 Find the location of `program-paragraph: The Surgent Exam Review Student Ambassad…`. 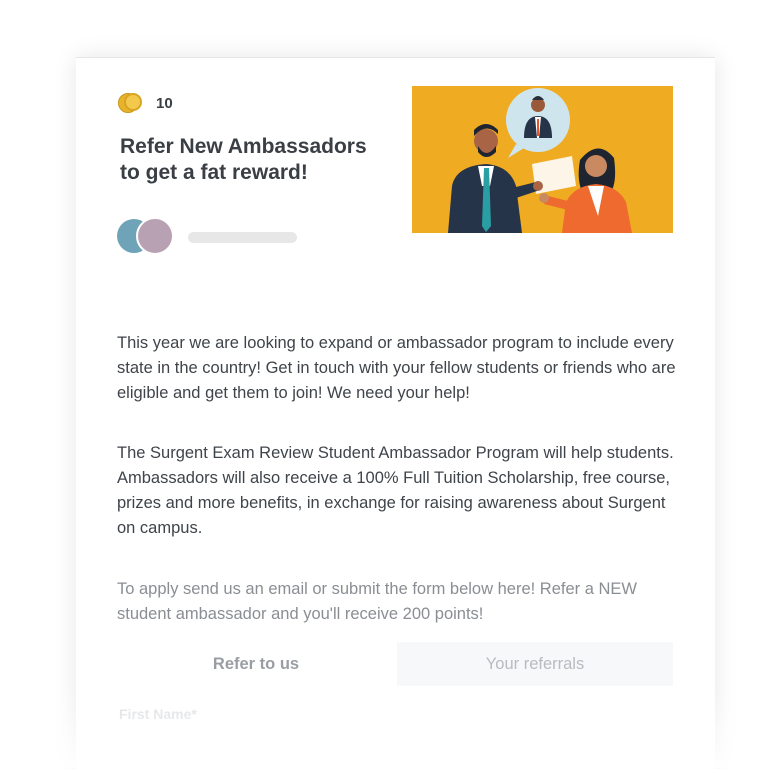

program-paragraph: The Surgent Exam Review Student Ambassad… is located at coordinates (395, 490).